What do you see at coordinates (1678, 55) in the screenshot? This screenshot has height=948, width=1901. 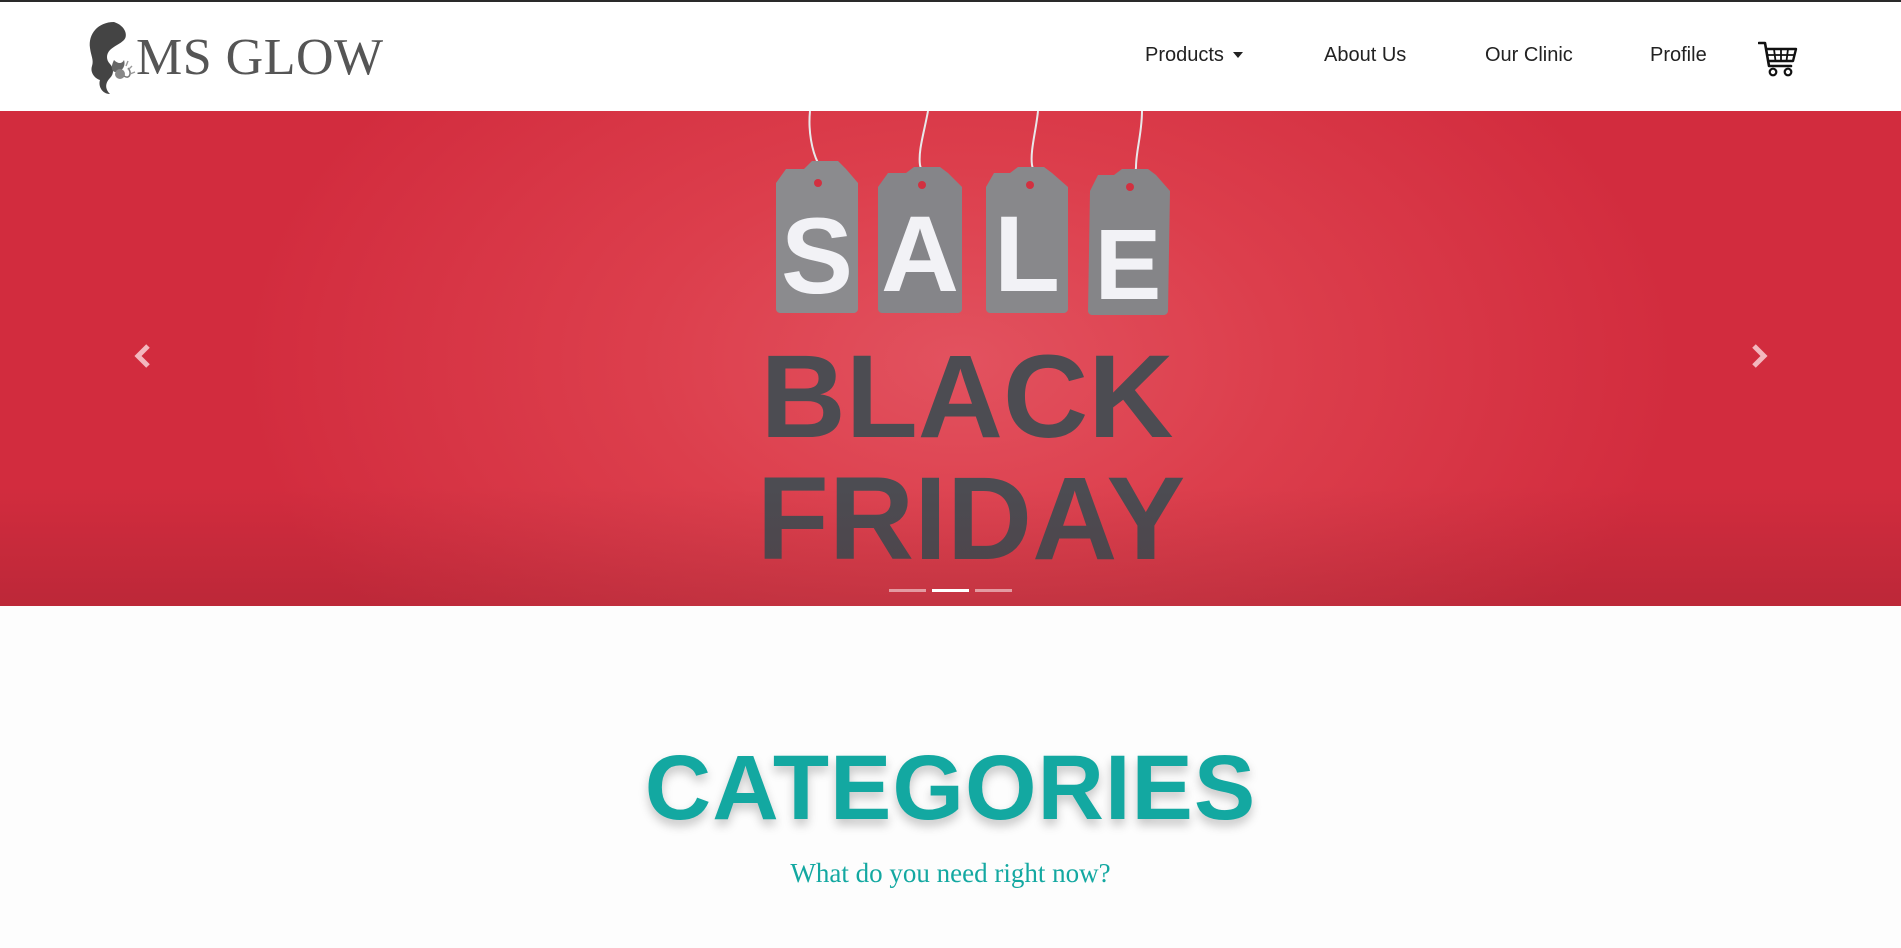 I see `nav-profile: Profile` at bounding box center [1678, 55].